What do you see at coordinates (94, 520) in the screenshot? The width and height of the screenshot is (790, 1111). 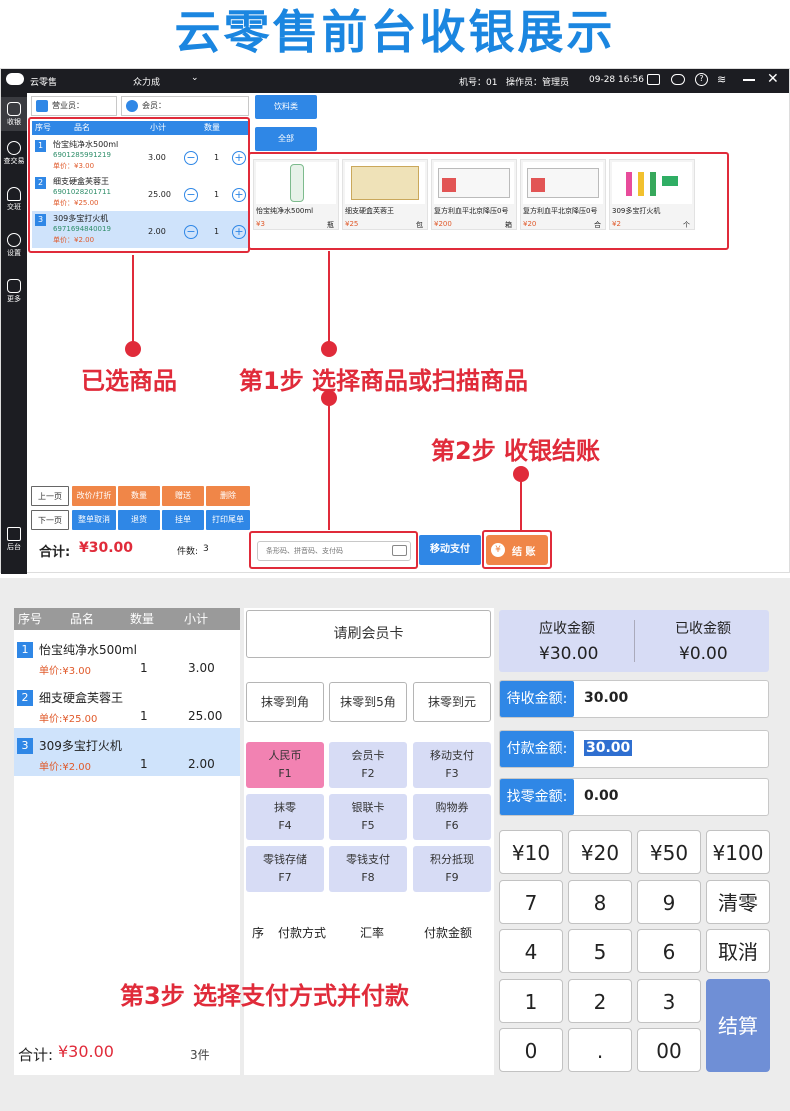 I see `cancel-order-button: 整单取消` at bounding box center [94, 520].